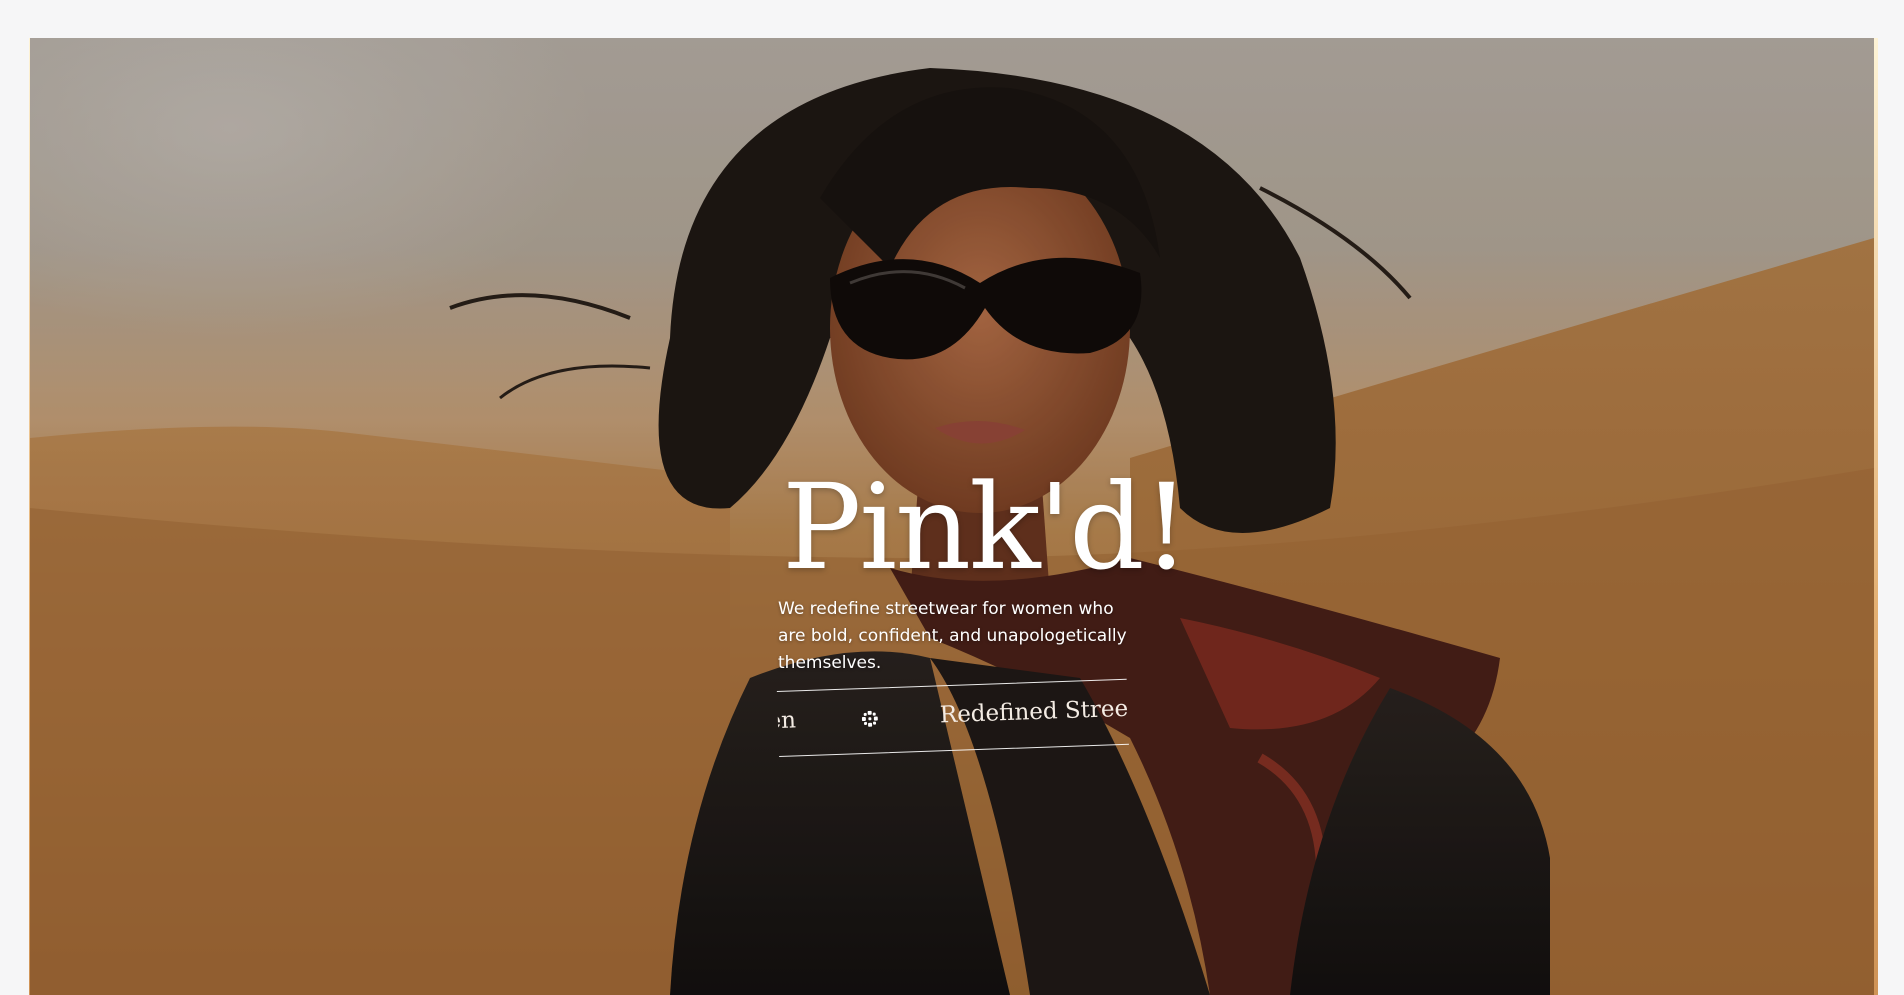 The image size is (1904, 995). I want to click on sparkle-icon, so click(869, 718).